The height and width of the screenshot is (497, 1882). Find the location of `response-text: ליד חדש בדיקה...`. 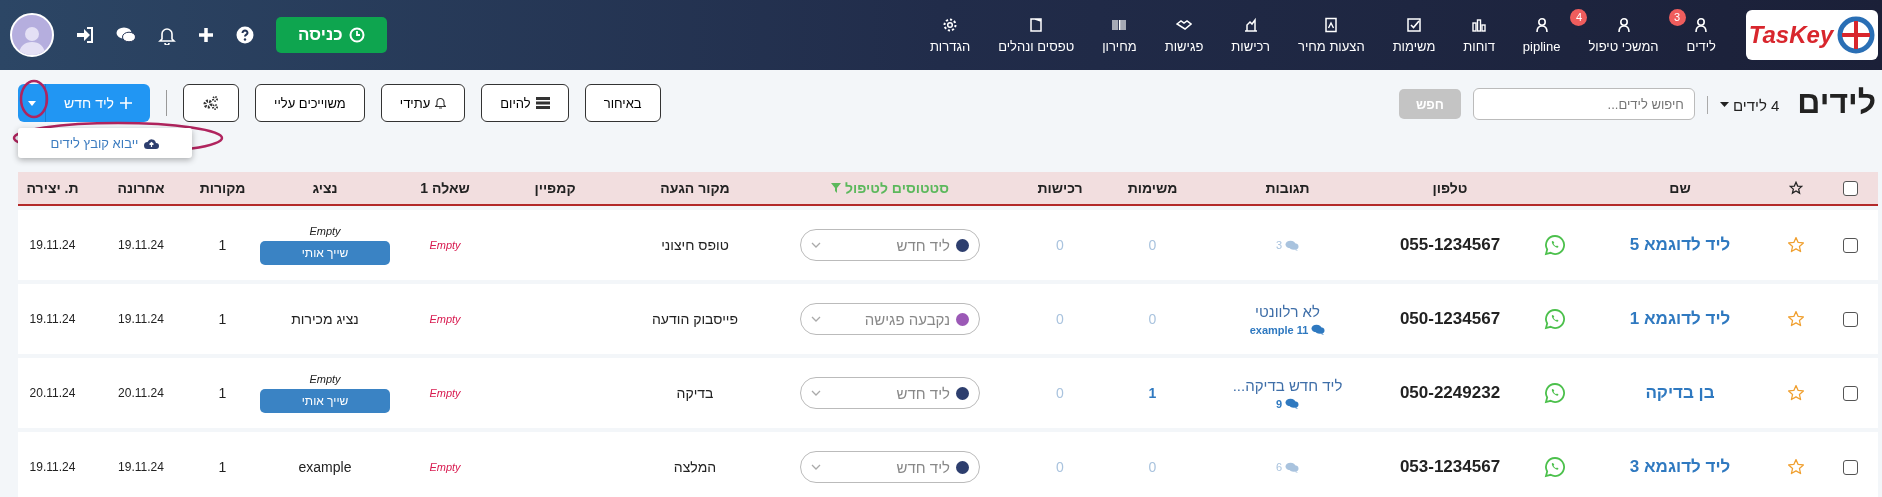

response-text: ליד חדש בדיקה... is located at coordinates (1287, 385).